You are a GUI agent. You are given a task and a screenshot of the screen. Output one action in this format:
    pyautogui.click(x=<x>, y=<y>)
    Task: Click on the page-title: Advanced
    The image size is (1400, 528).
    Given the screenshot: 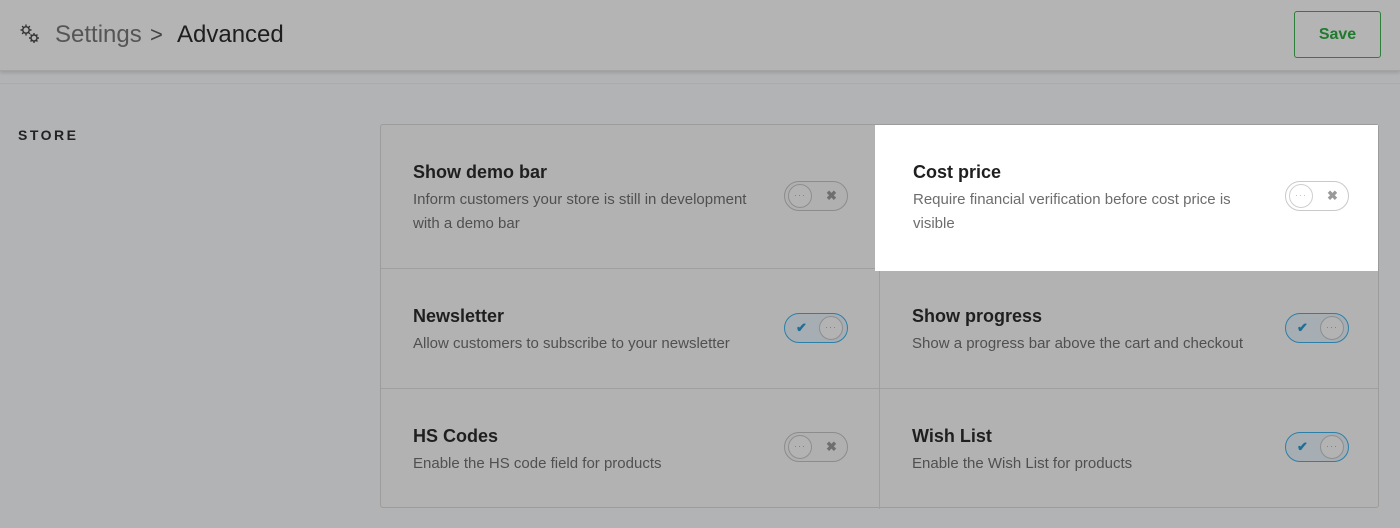 What is the action you would take?
    pyautogui.click(x=230, y=34)
    